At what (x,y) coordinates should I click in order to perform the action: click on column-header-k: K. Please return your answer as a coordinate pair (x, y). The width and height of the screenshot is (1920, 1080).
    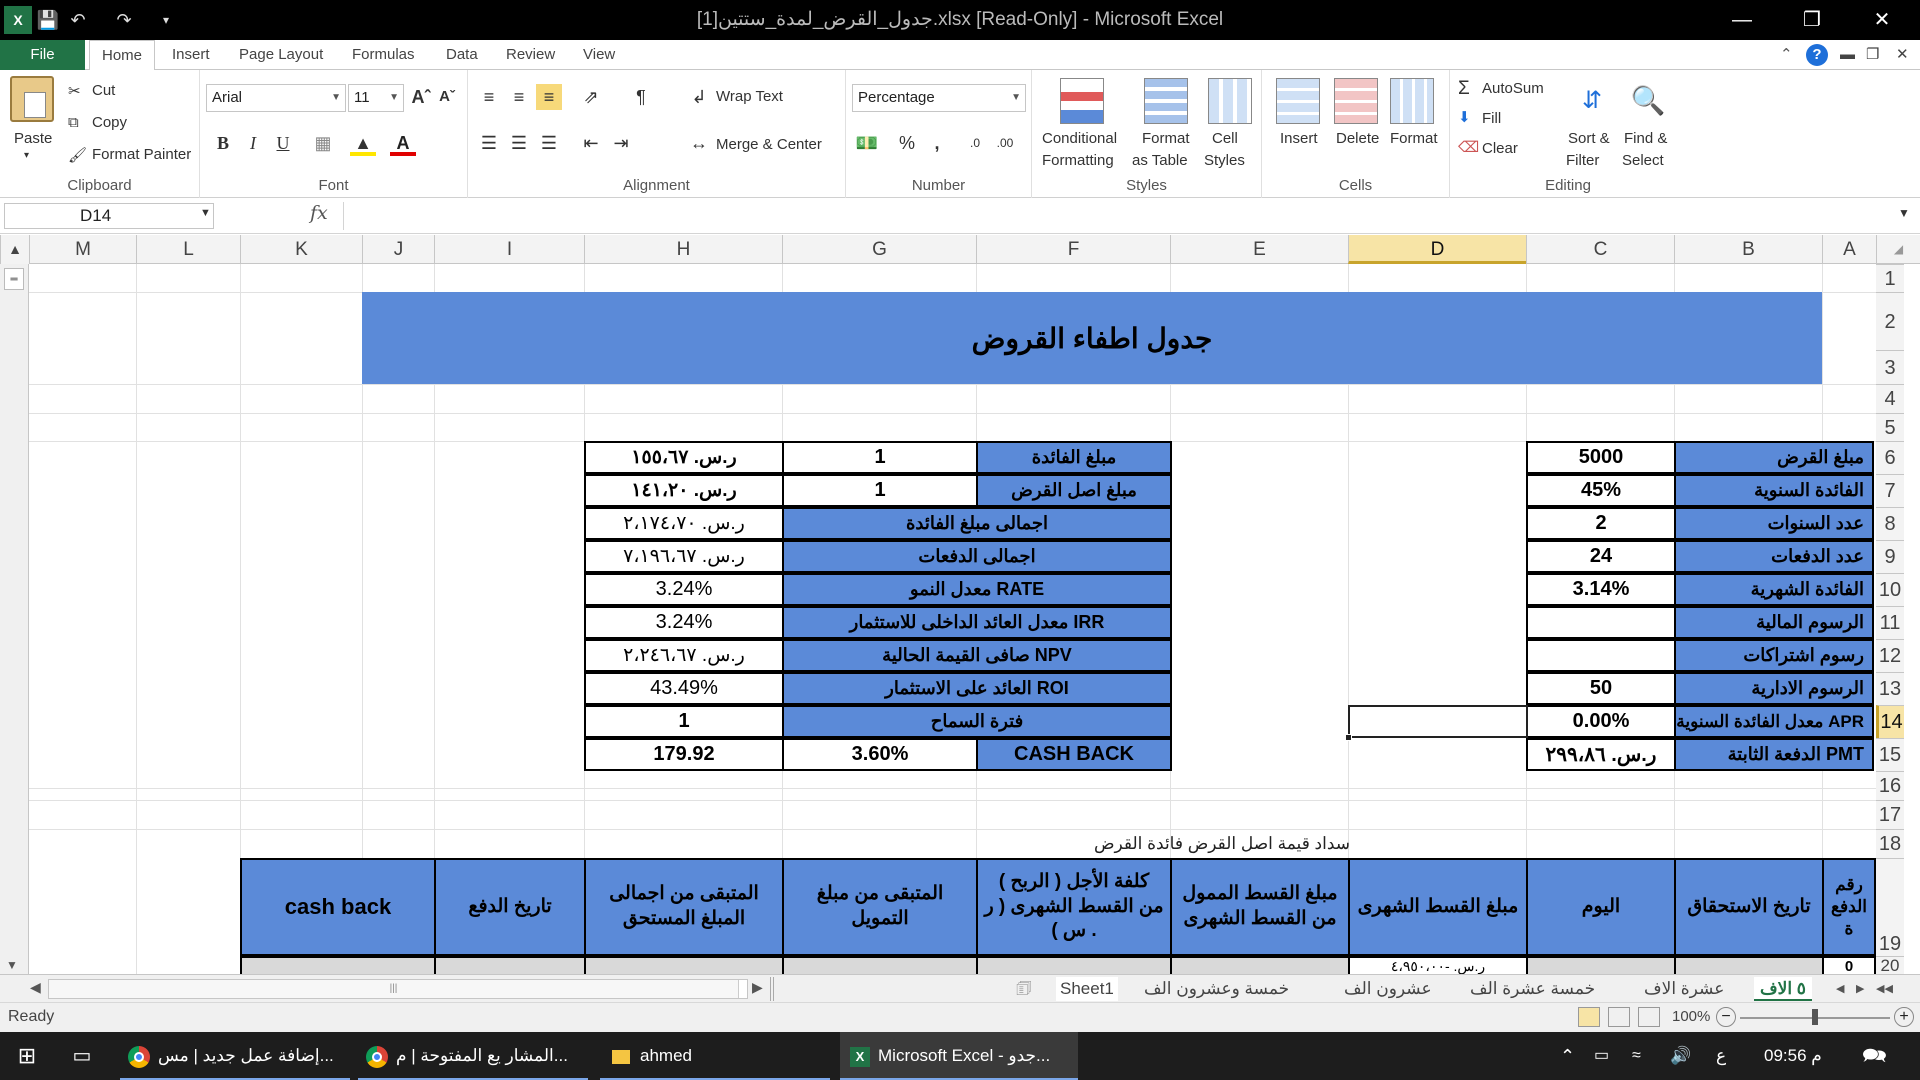
    Looking at the image, I should click on (301, 249).